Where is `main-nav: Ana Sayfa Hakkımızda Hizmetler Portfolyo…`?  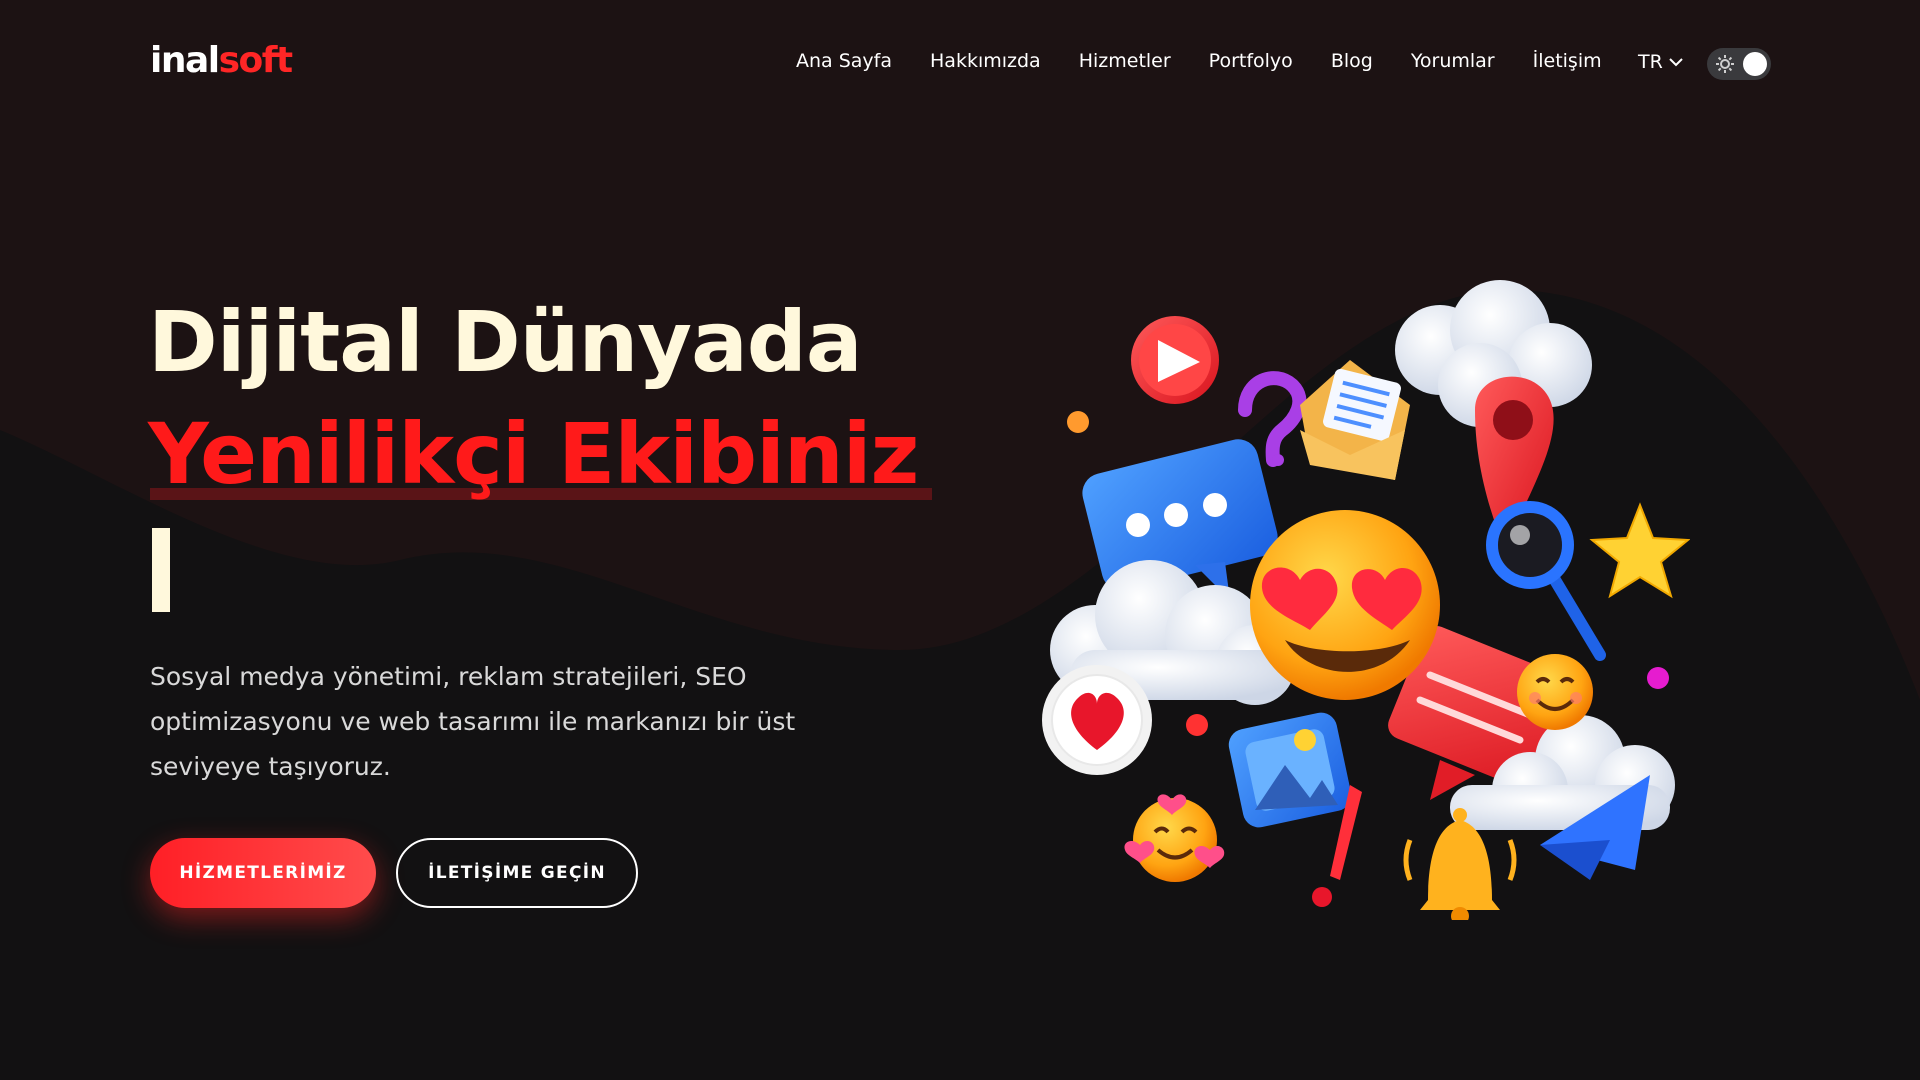
main-nav: Ana Sayfa Hakkımızda Hizmetler Portfolyo… is located at coordinates (1199, 61).